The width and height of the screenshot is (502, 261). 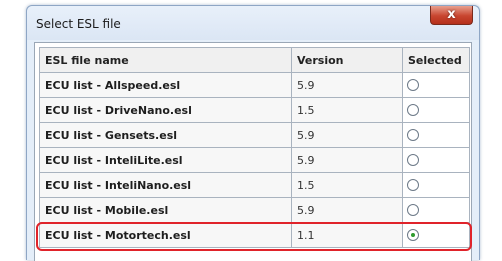 I want to click on table-row: ECU list - Gensets.esl 5.9, so click(x=254, y=135).